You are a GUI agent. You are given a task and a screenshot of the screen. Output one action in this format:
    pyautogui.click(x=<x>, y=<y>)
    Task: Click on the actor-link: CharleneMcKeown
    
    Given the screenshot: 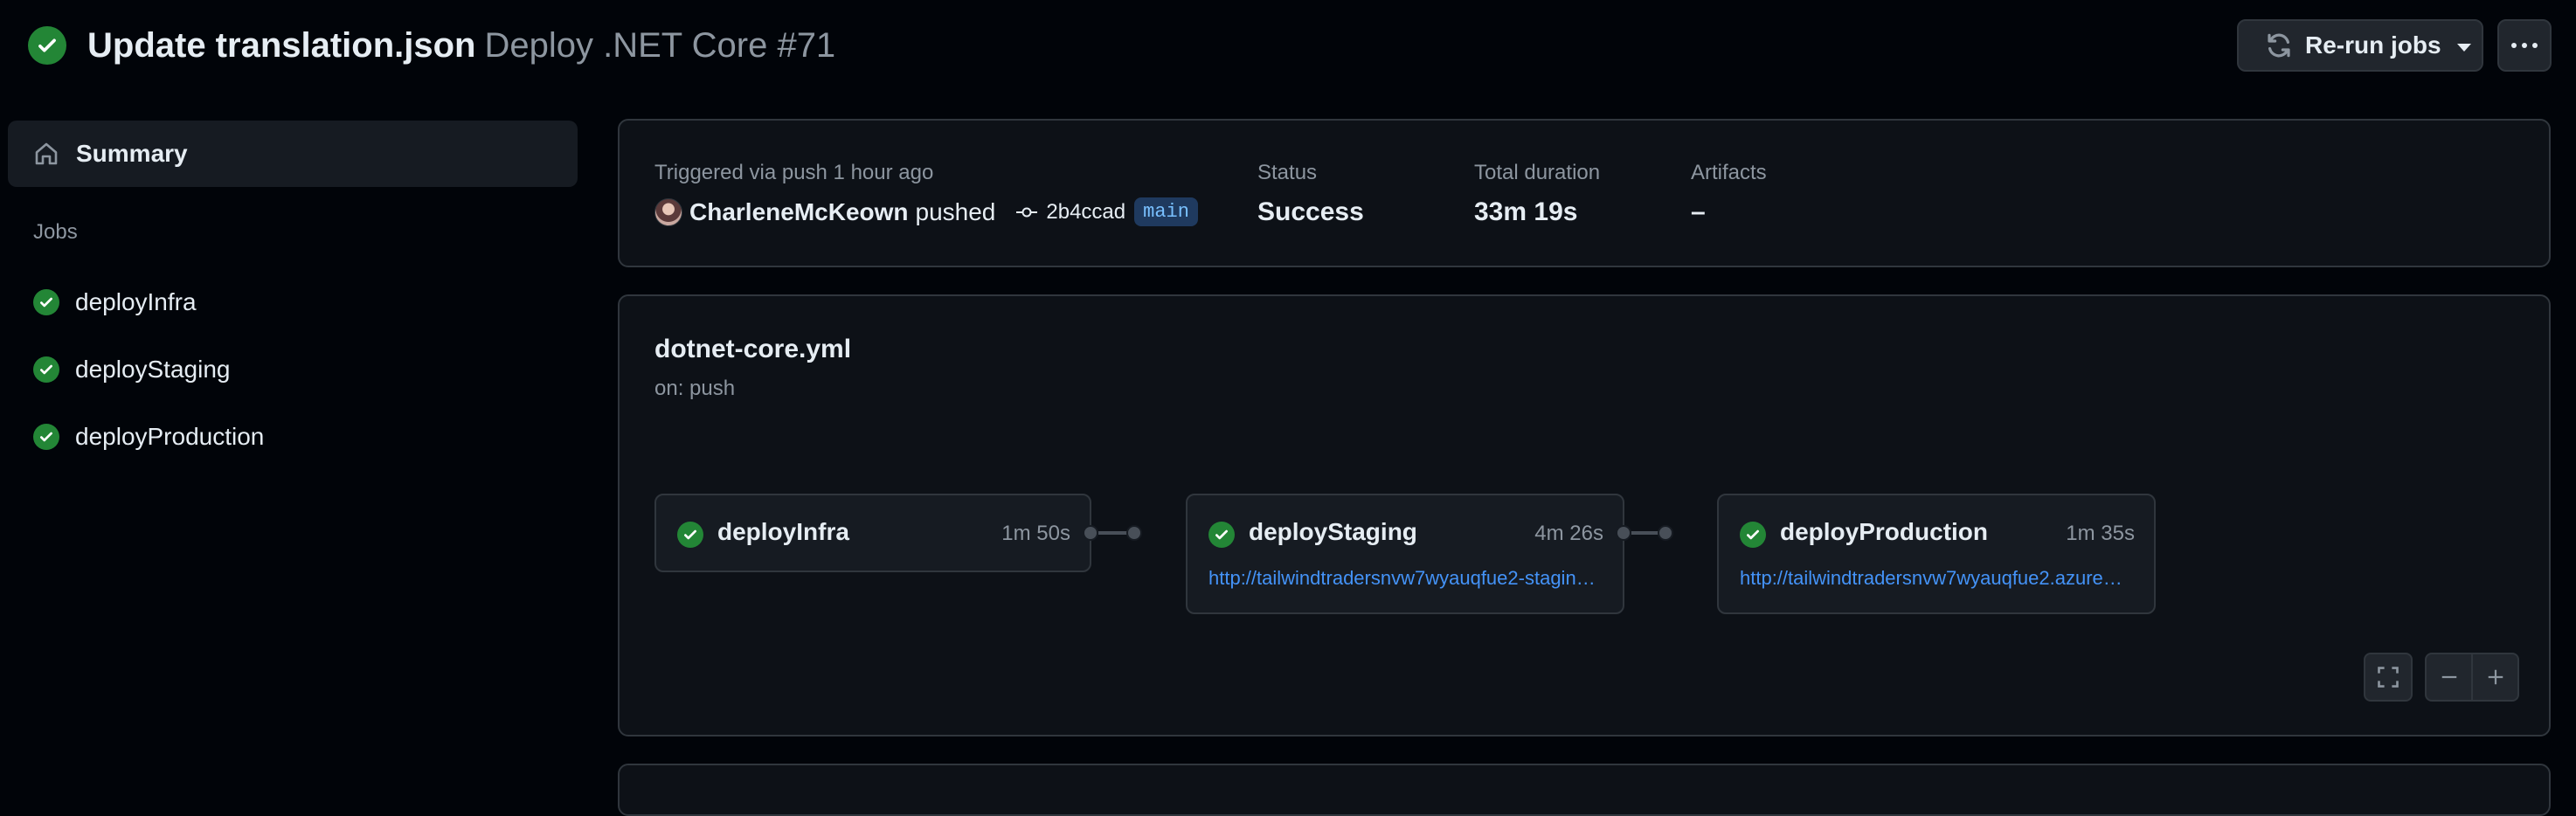 What is the action you would take?
    pyautogui.click(x=799, y=212)
    